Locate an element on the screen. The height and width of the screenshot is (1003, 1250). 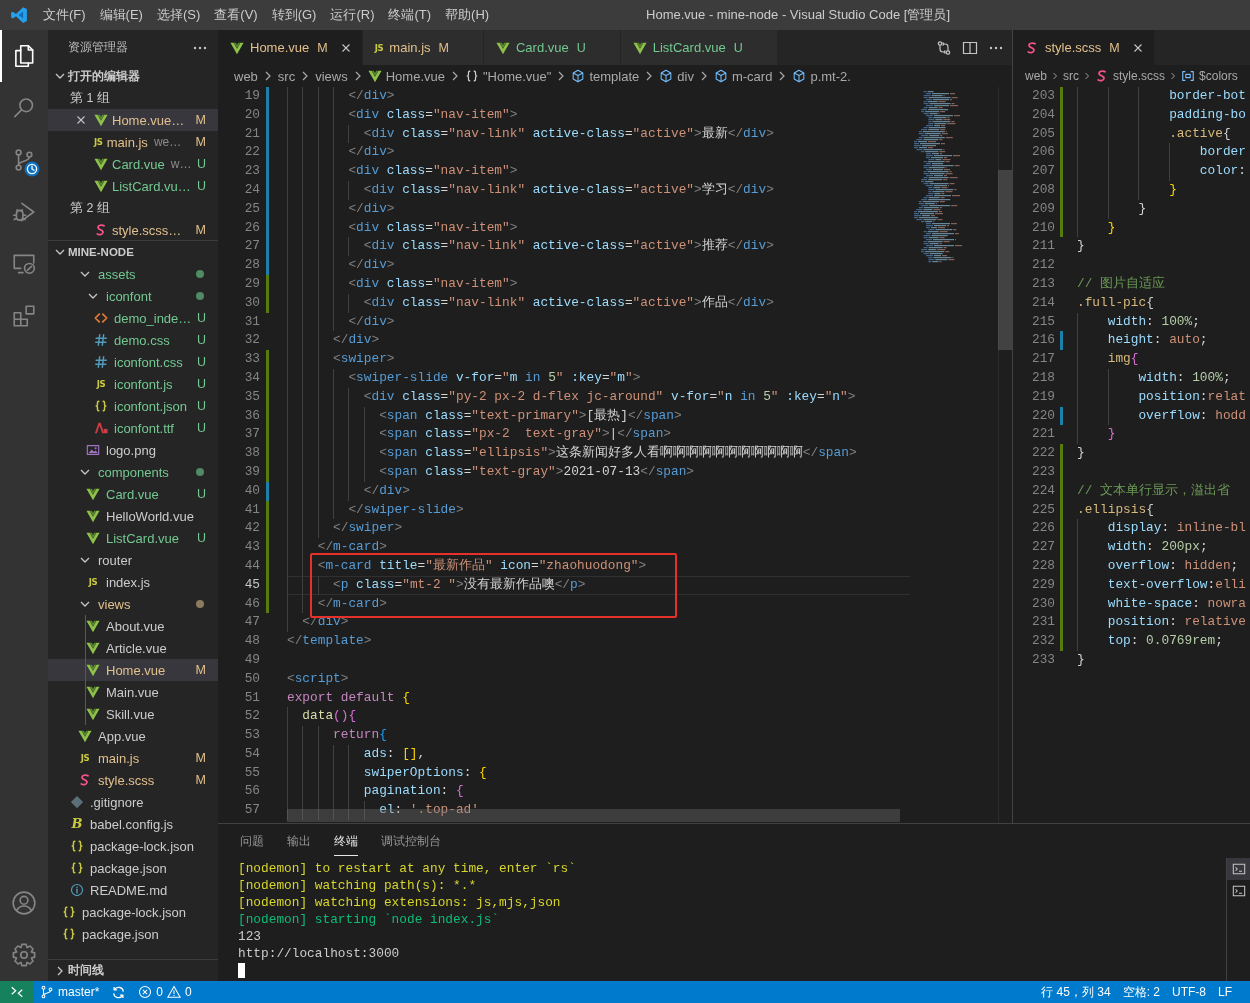
breadcrumb-item: template is located at coordinates (605, 76).